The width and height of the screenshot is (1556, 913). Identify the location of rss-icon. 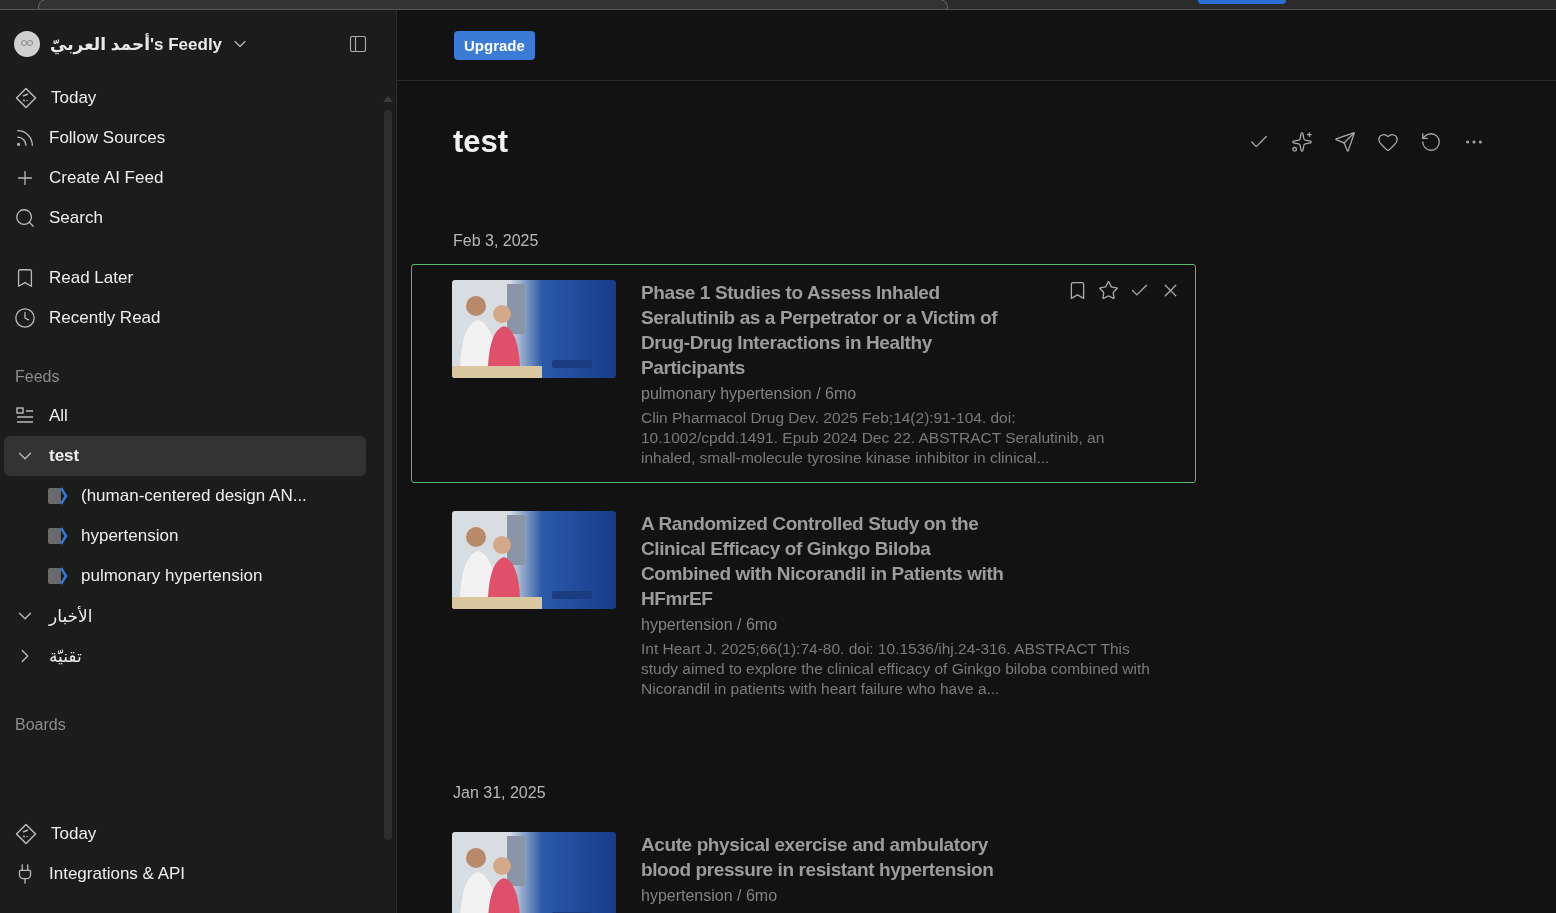
(25, 138).